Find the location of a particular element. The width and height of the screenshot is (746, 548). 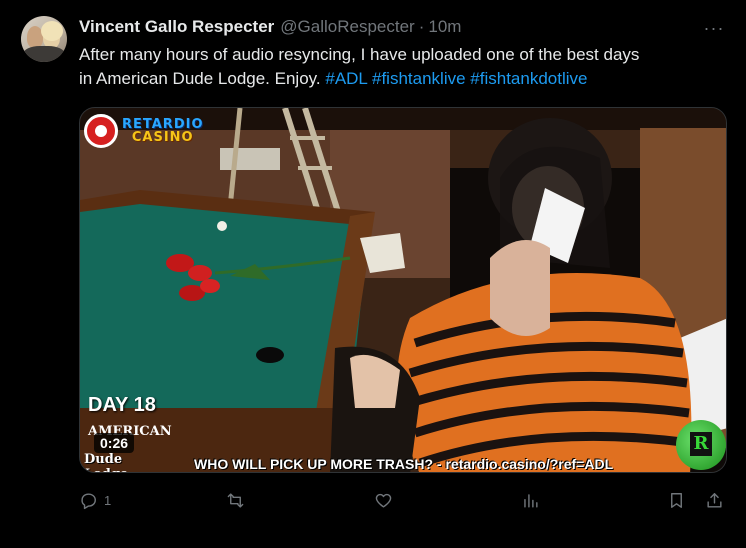

reply-icon is located at coordinates (88, 500).